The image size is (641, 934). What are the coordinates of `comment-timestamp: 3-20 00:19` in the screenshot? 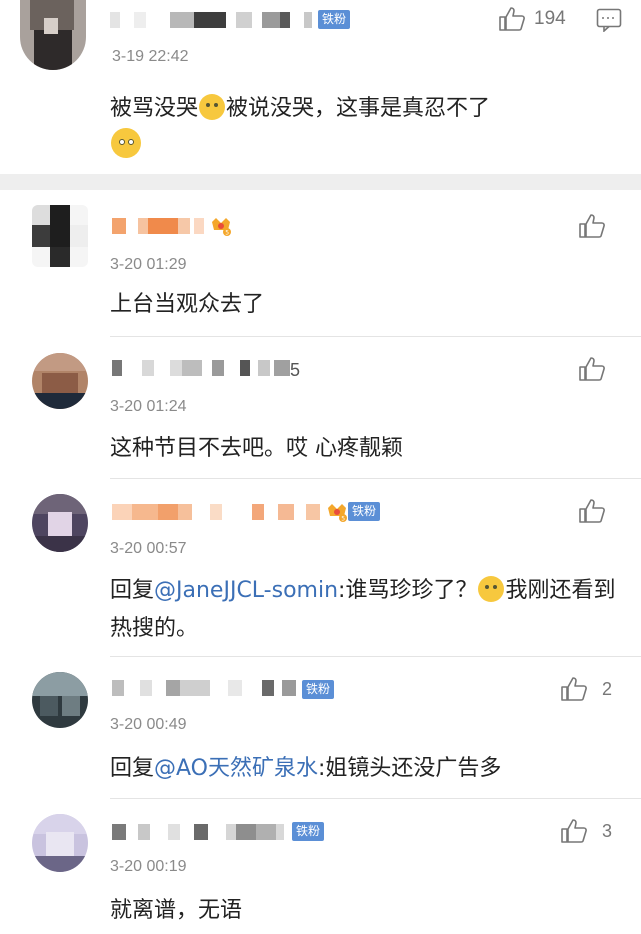 It's located at (148, 866).